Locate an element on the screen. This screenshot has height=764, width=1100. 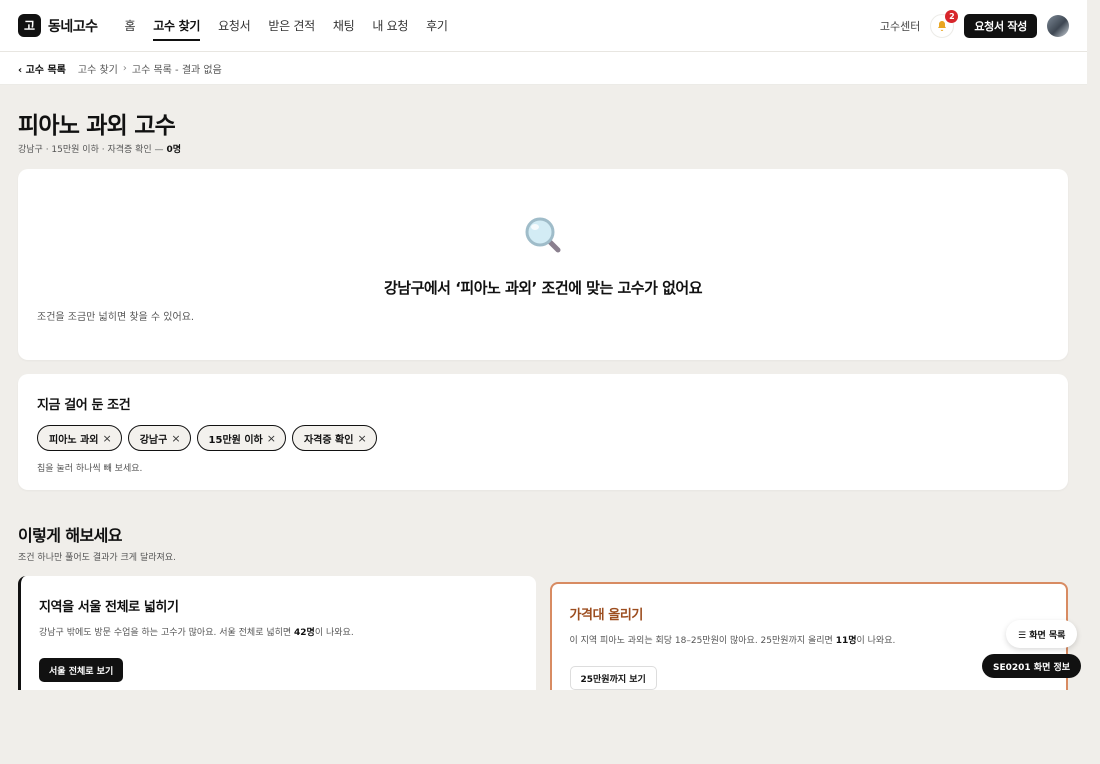
filter-chip-label: 강남구 is located at coordinates (153, 440).